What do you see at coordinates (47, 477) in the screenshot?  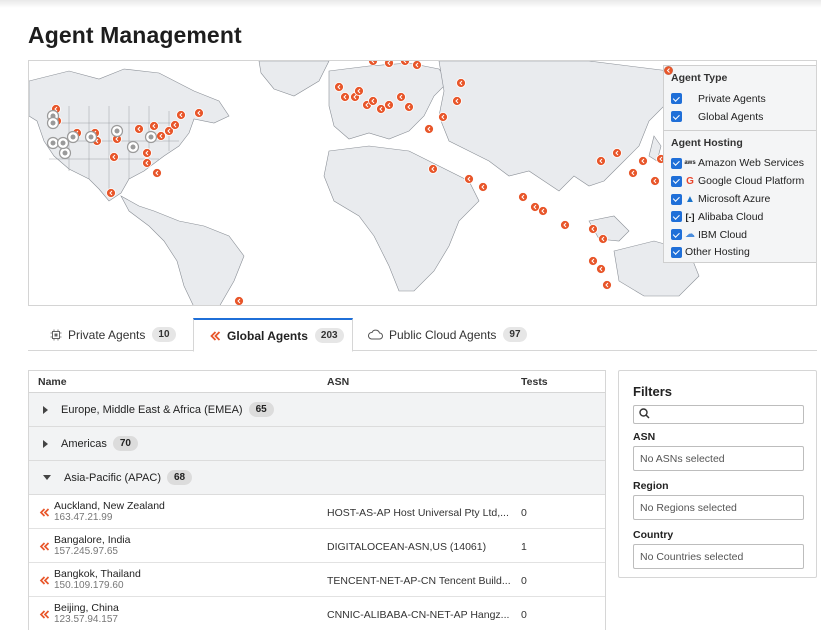 I see `collapse-caret-icon` at bounding box center [47, 477].